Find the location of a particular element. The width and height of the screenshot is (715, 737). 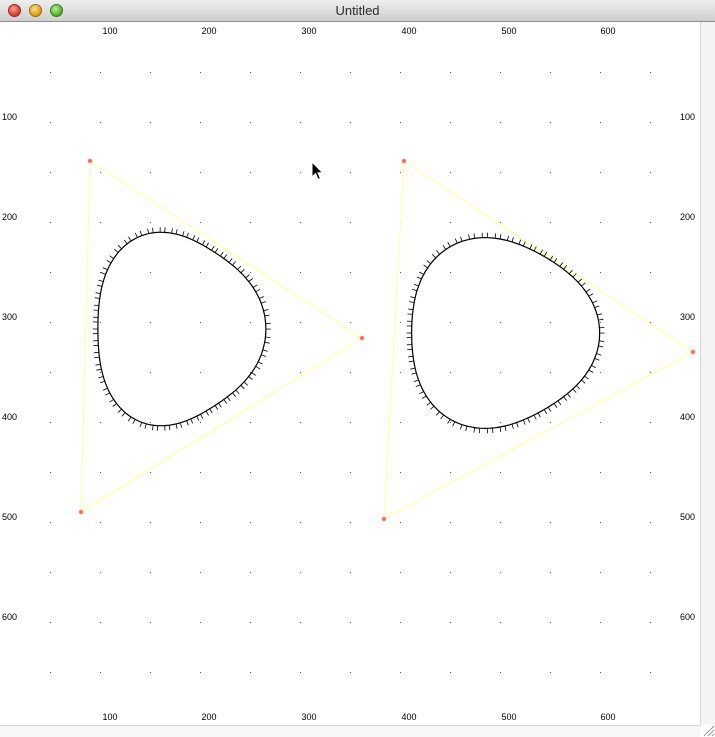

curve-right is located at coordinates (505, 333).